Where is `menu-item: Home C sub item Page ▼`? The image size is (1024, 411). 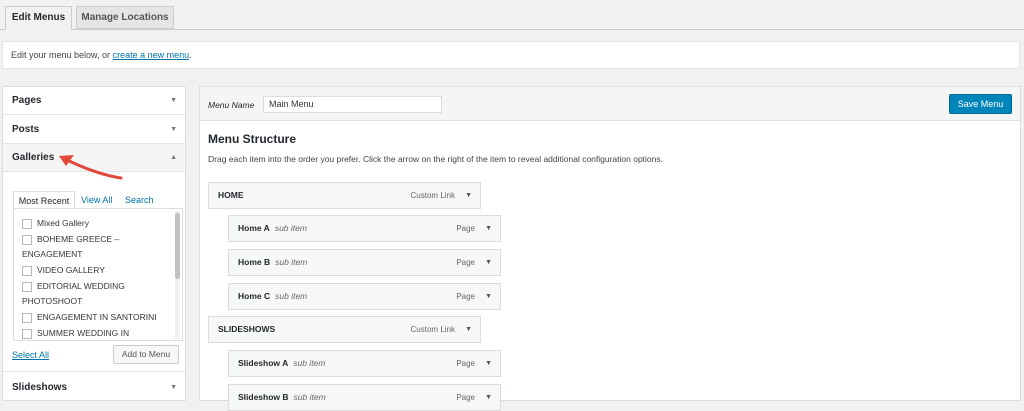 menu-item: Home C sub item Page ▼ is located at coordinates (364, 296).